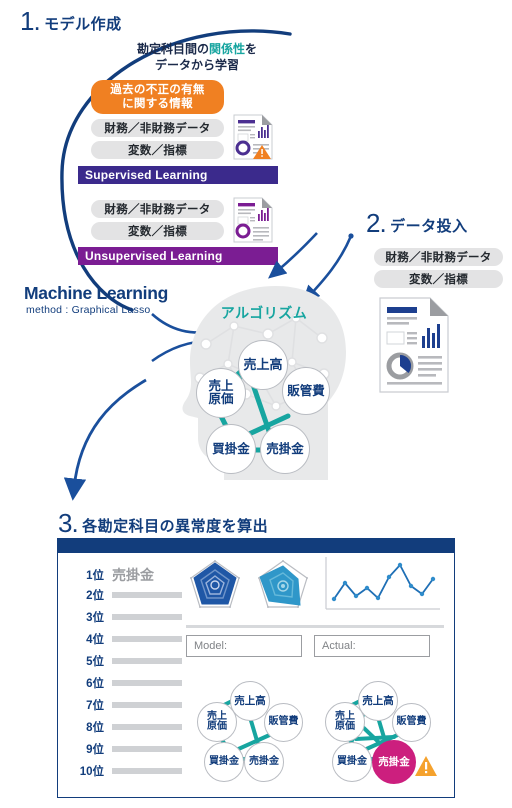 The width and height of the screenshot is (512, 808). I want to click on unsupervised-financial-data-pill: 財務／非財務データ, so click(157, 209).